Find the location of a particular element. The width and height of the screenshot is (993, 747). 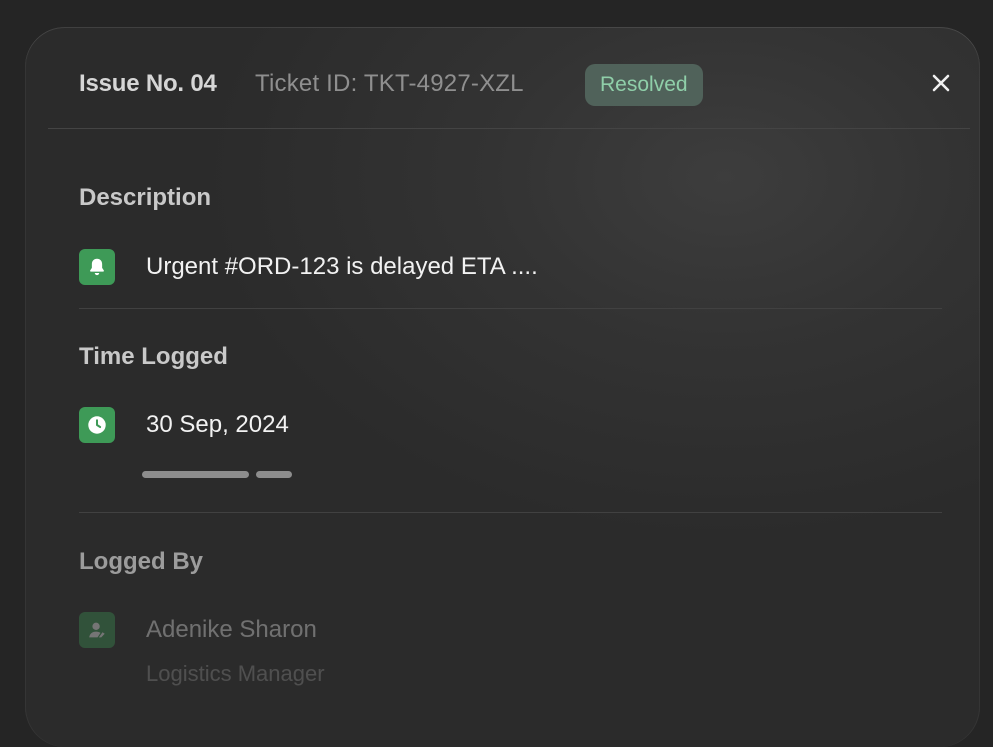

logged-by-name: Adenike Sharon is located at coordinates (231, 629).